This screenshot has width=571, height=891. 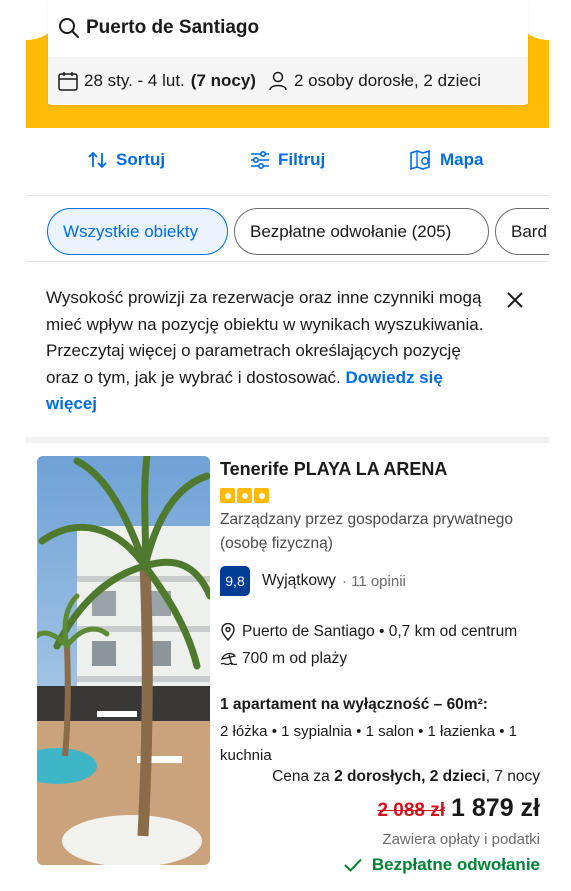 What do you see at coordinates (353, 865) in the screenshot?
I see `checkmark-icon` at bounding box center [353, 865].